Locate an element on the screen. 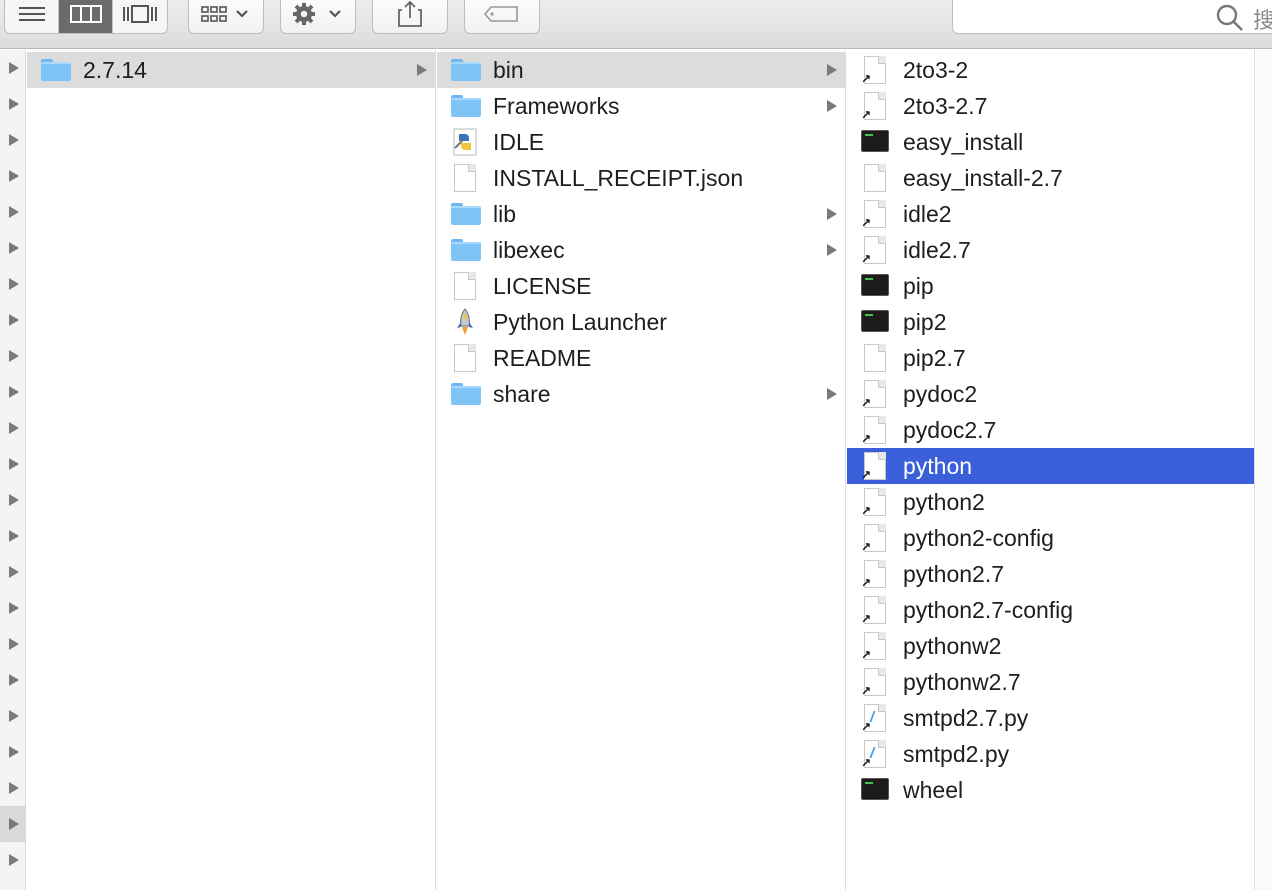 The width and height of the screenshot is (1272, 890). file-name-label: 2to3-2.7 is located at coordinates (945, 106).